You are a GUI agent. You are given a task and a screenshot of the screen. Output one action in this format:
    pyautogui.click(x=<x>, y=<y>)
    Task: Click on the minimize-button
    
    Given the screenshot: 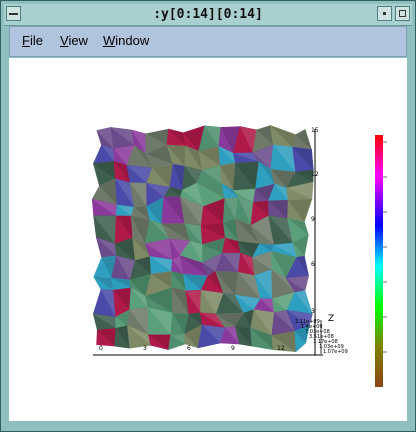 What is the action you would take?
    pyautogui.click(x=384, y=13)
    